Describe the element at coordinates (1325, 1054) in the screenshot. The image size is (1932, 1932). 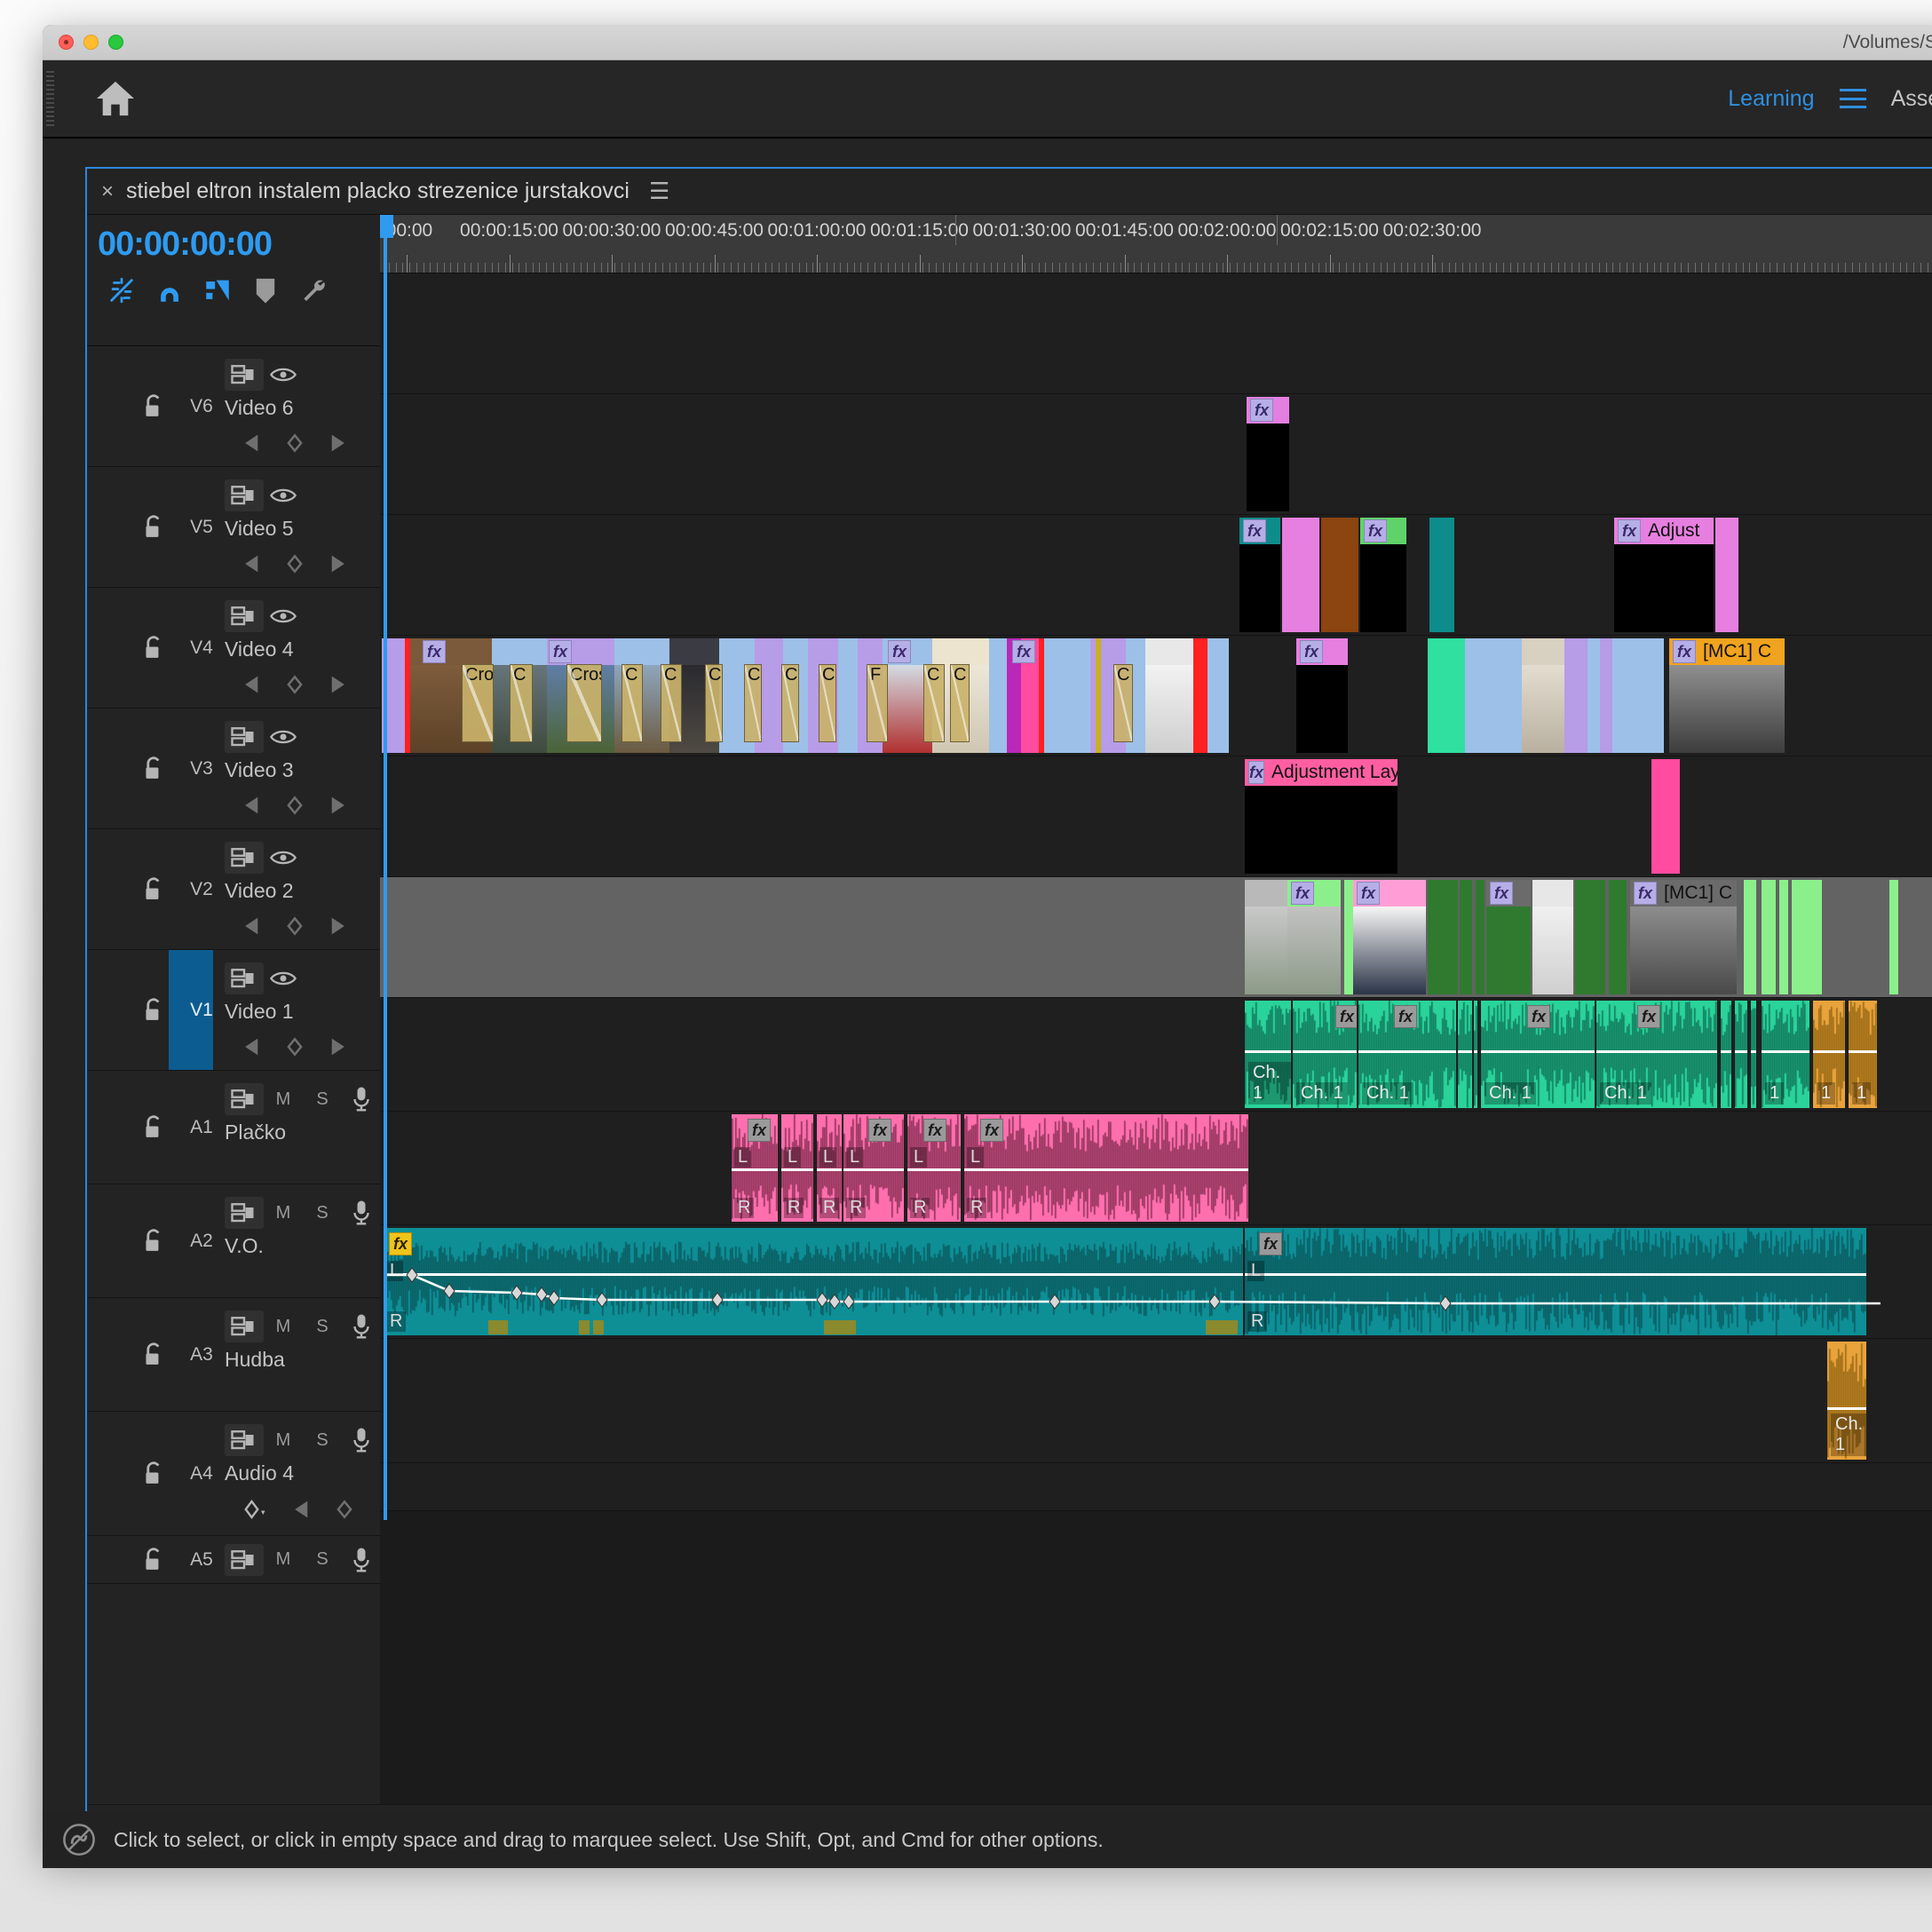
I see `audio-clip-a1-1: fx Ch. 1` at that location.